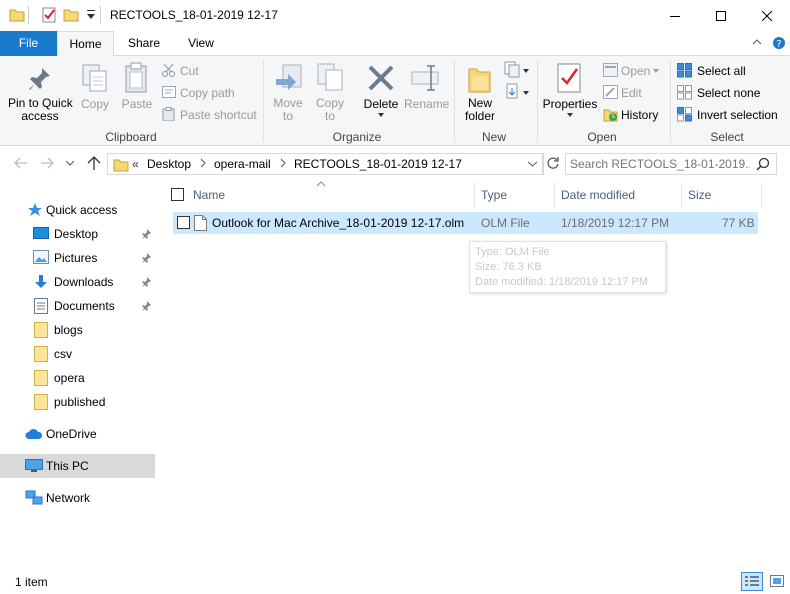  I want to click on chevron-up-icon, so click(757, 42).